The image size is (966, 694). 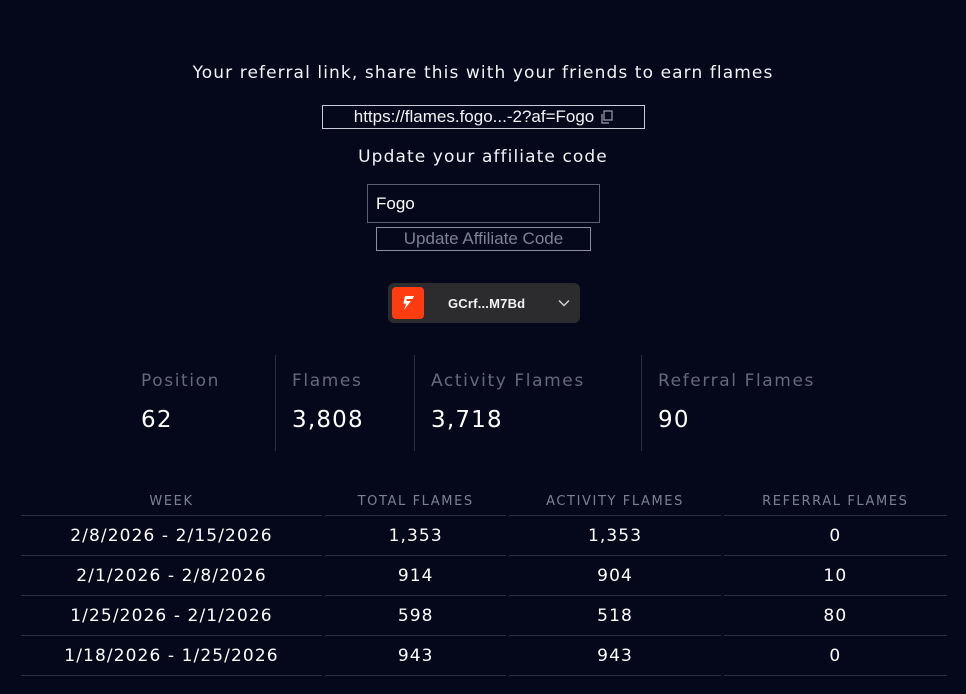 I want to click on referral-link-text: https://flames.fogo...-2?af=Fogo, so click(x=474, y=116).